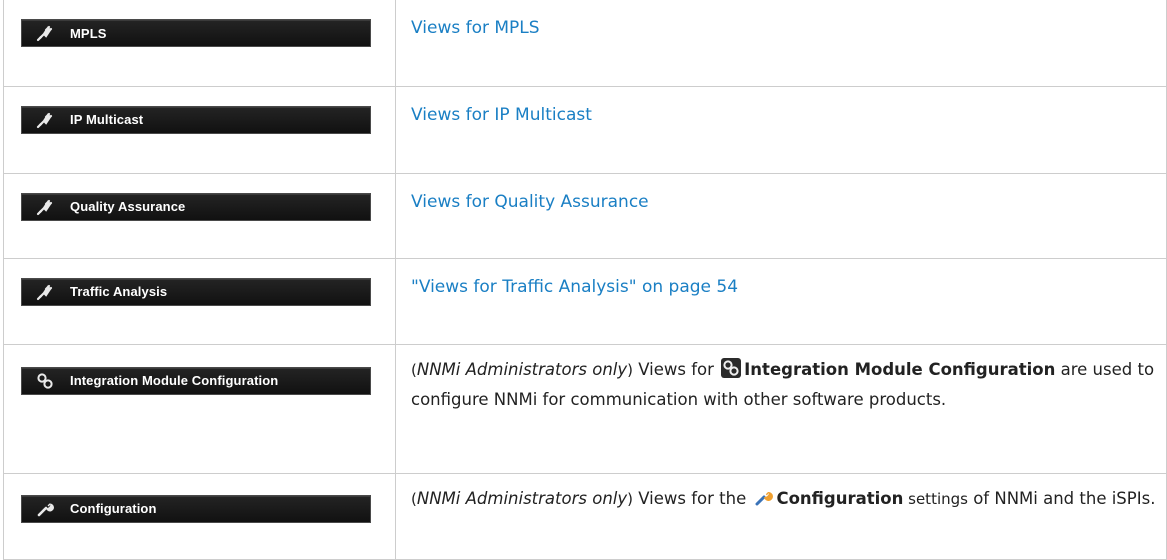 The height and width of the screenshot is (560, 1167). What do you see at coordinates (501, 115) in the screenshot?
I see `views-for-ip-multicast-link: Views for IP Multicast` at bounding box center [501, 115].